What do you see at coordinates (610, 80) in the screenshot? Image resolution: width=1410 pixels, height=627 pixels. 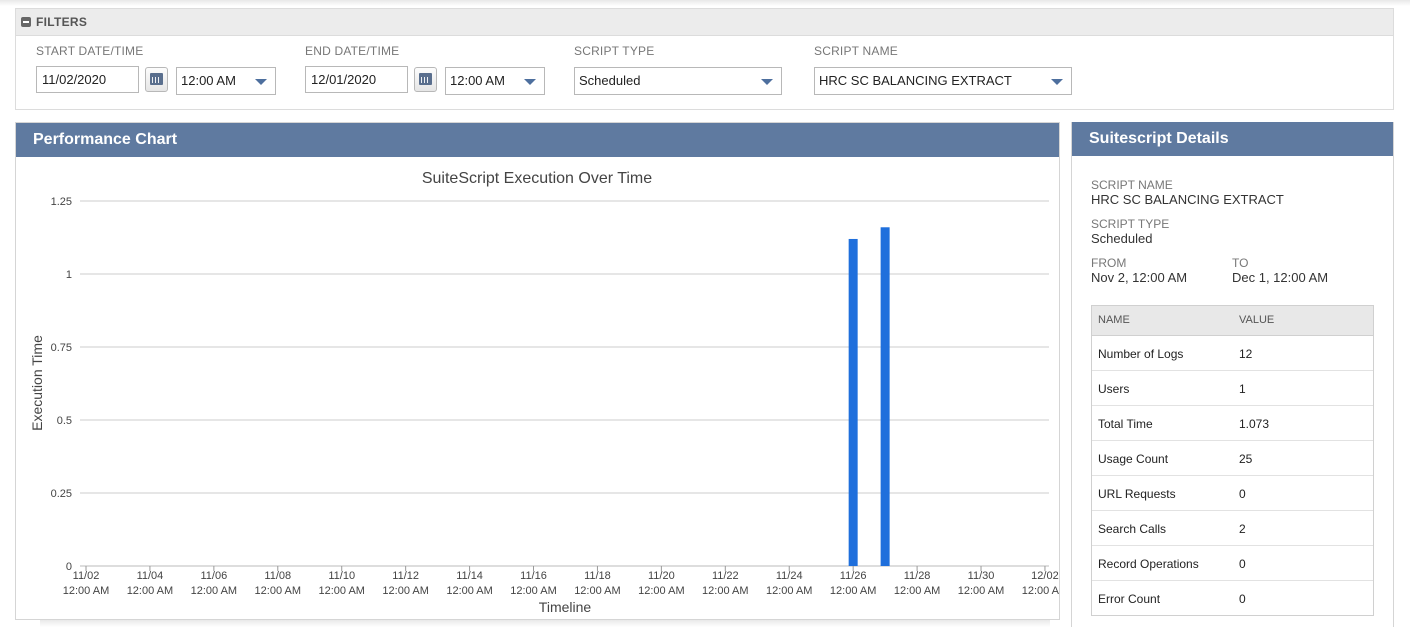 I see `script-type-value: Scheduled` at bounding box center [610, 80].